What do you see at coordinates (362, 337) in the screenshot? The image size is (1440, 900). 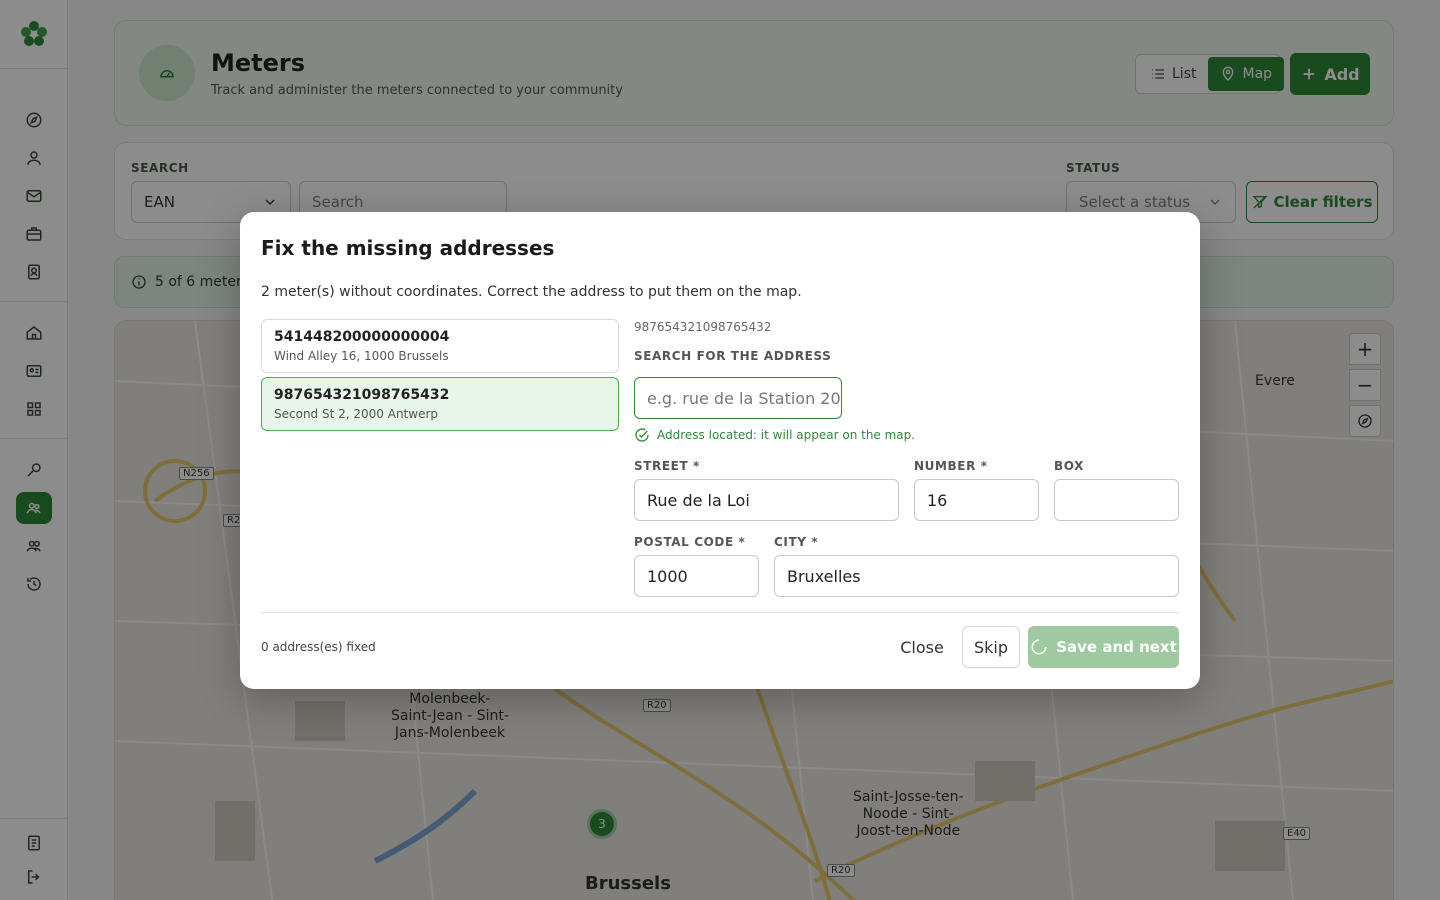 I see `meter-ean: 541448200000000004` at bounding box center [362, 337].